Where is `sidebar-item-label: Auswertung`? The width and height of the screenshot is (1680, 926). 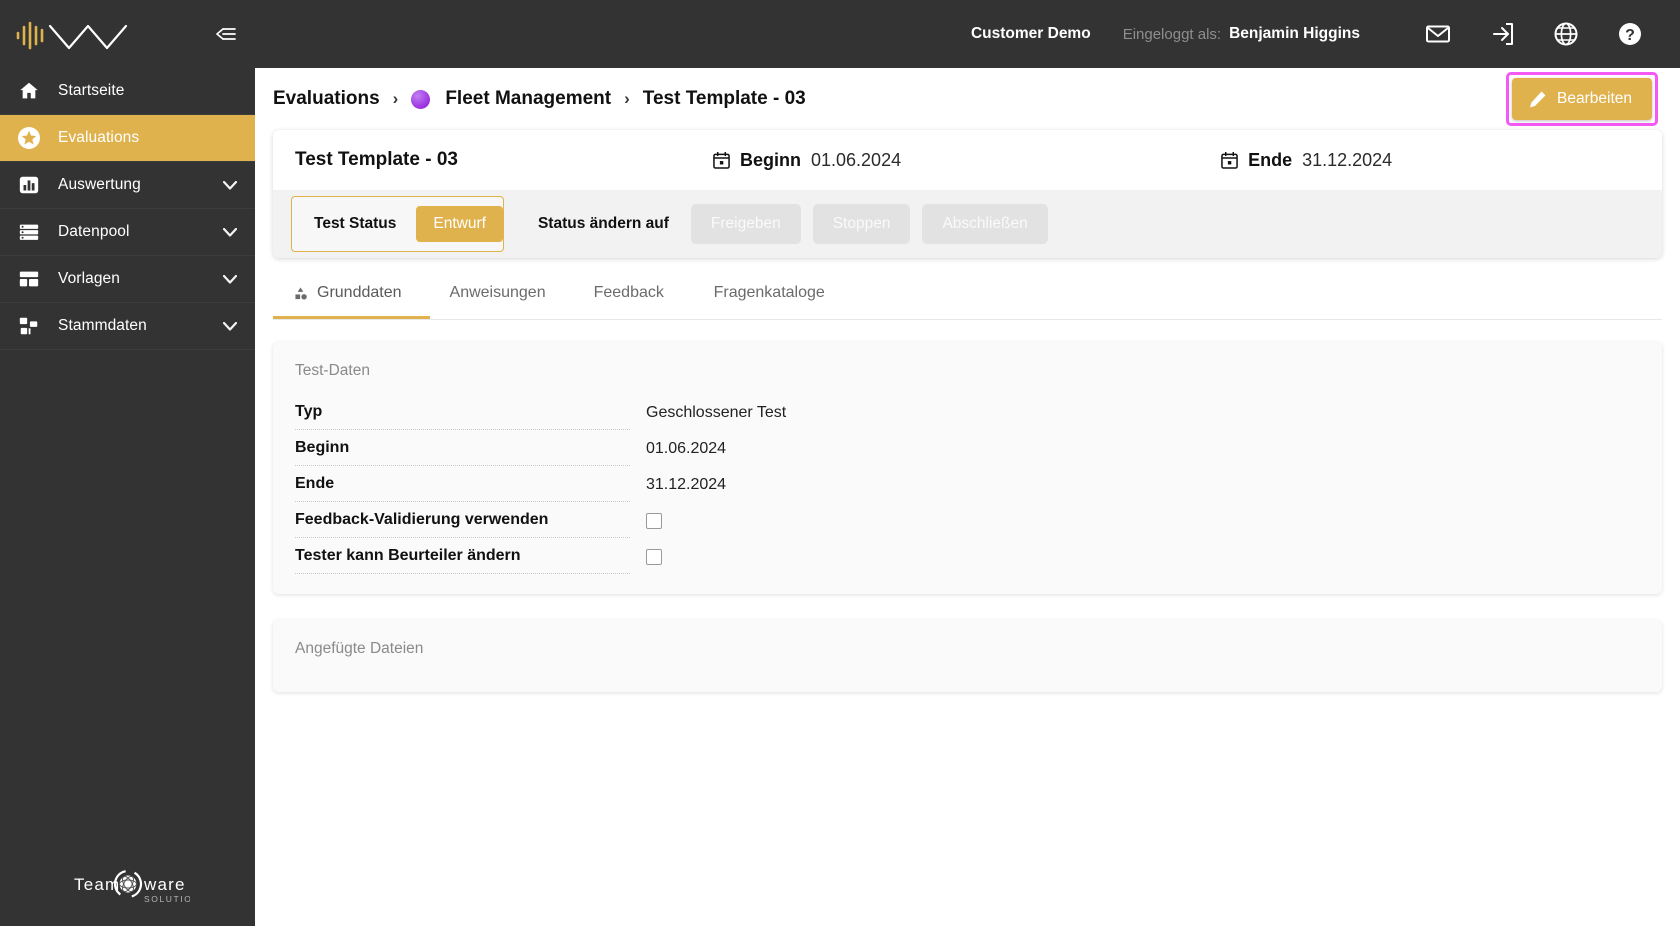 sidebar-item-label: Auswertung is located at coordinates (99, 184).